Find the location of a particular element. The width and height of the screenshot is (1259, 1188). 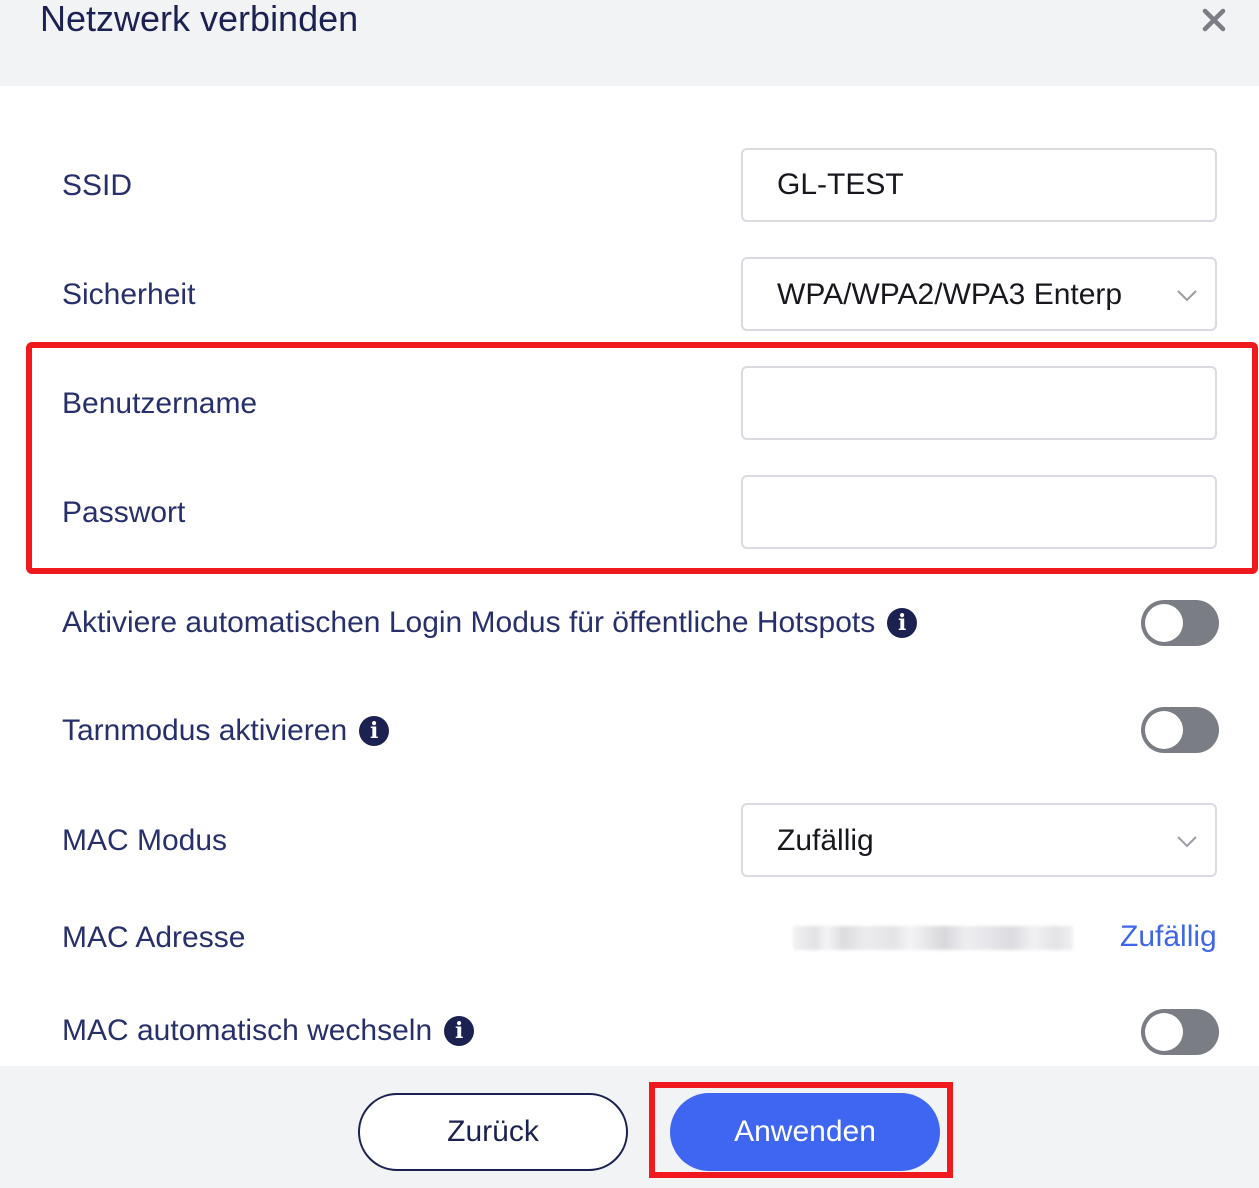

ssid-input is located at coordinates (979, 185).